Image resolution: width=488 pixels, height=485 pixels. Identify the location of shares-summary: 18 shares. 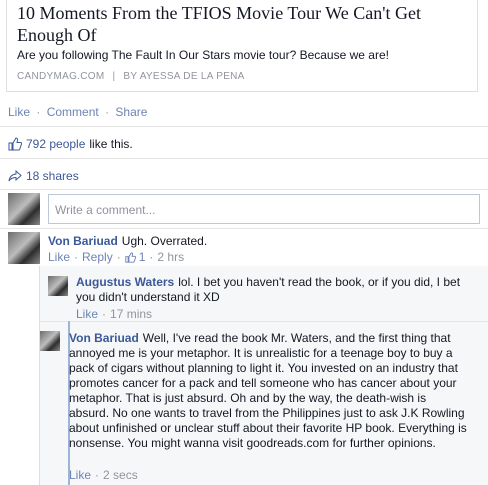
(43, 176).